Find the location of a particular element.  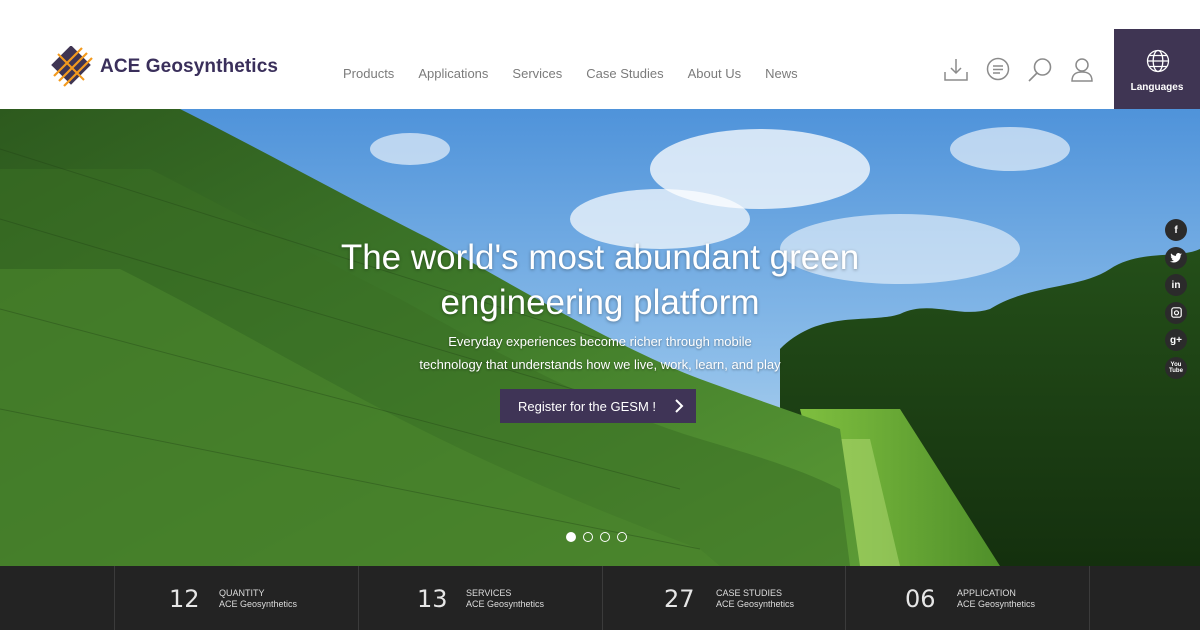

linkedin-icon: in is located at coordinates (1176, 285).